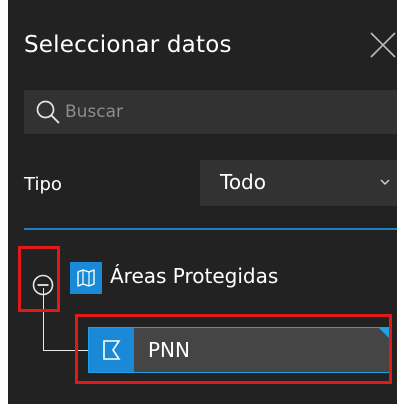 The height and width of the screenshot is (410, 397). Describe the element at coordinates (385, 182) in the screenshot. I see `chevron-down-icon` at that location.